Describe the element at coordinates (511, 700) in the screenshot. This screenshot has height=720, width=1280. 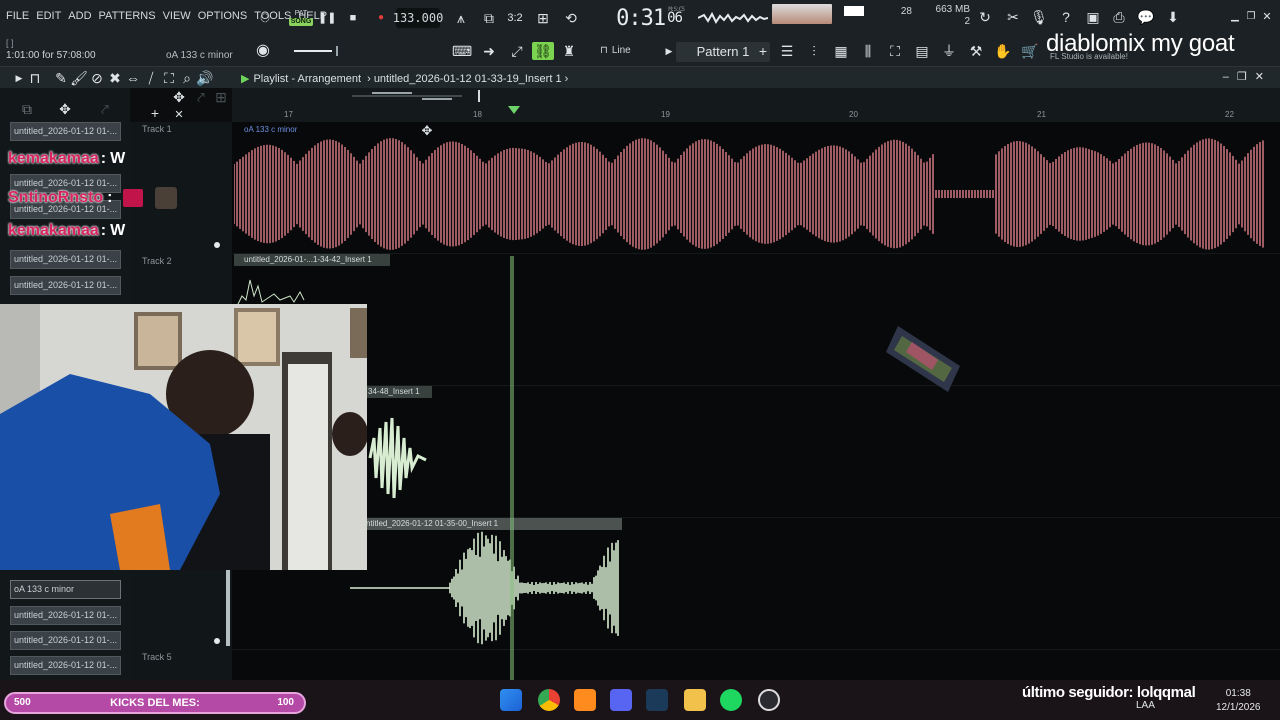
I see `windows-start-icon` at that location.